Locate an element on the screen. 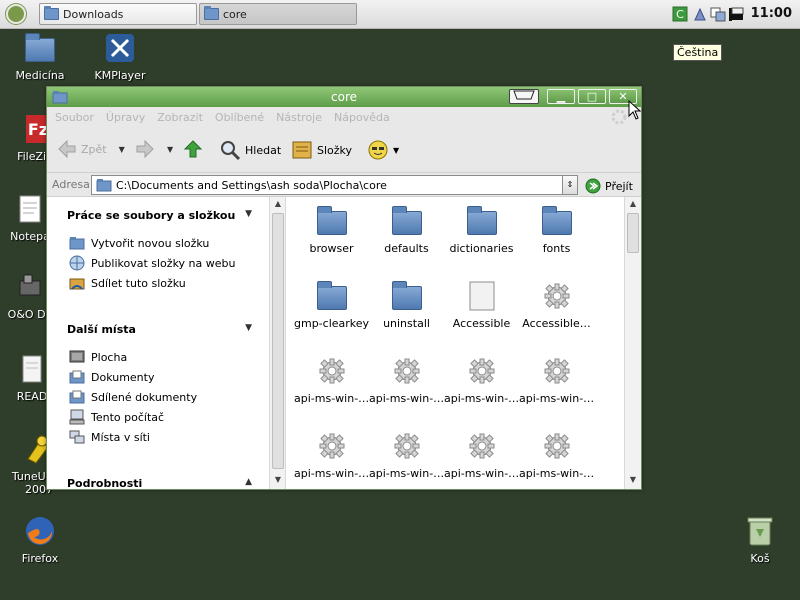  views-button: ▼ is located at coordinates (383, 150).